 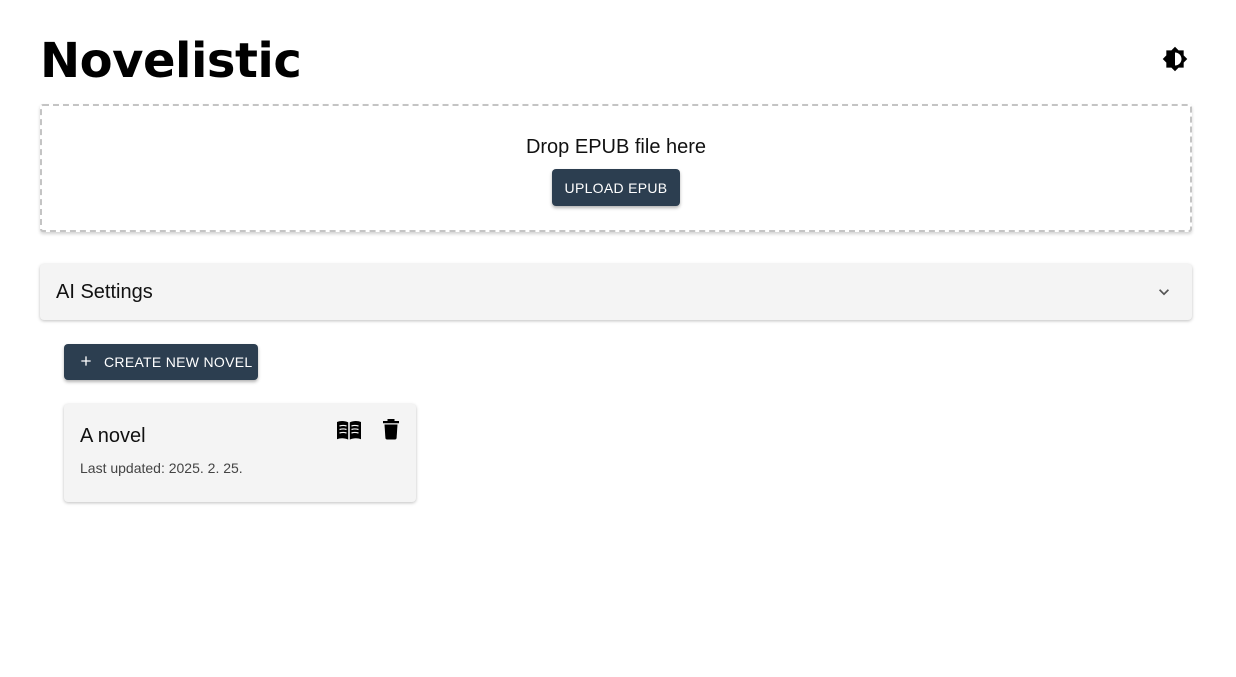 I want to click on app-title: Novelistic, so click(x=171, y=61).